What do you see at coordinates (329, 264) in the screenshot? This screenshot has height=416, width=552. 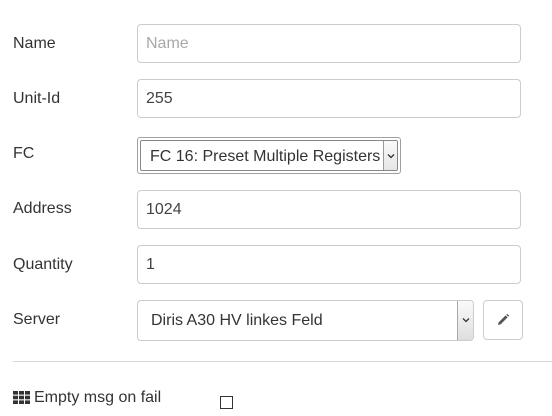 I see `quantity-input` at bounding box center [329, 264].